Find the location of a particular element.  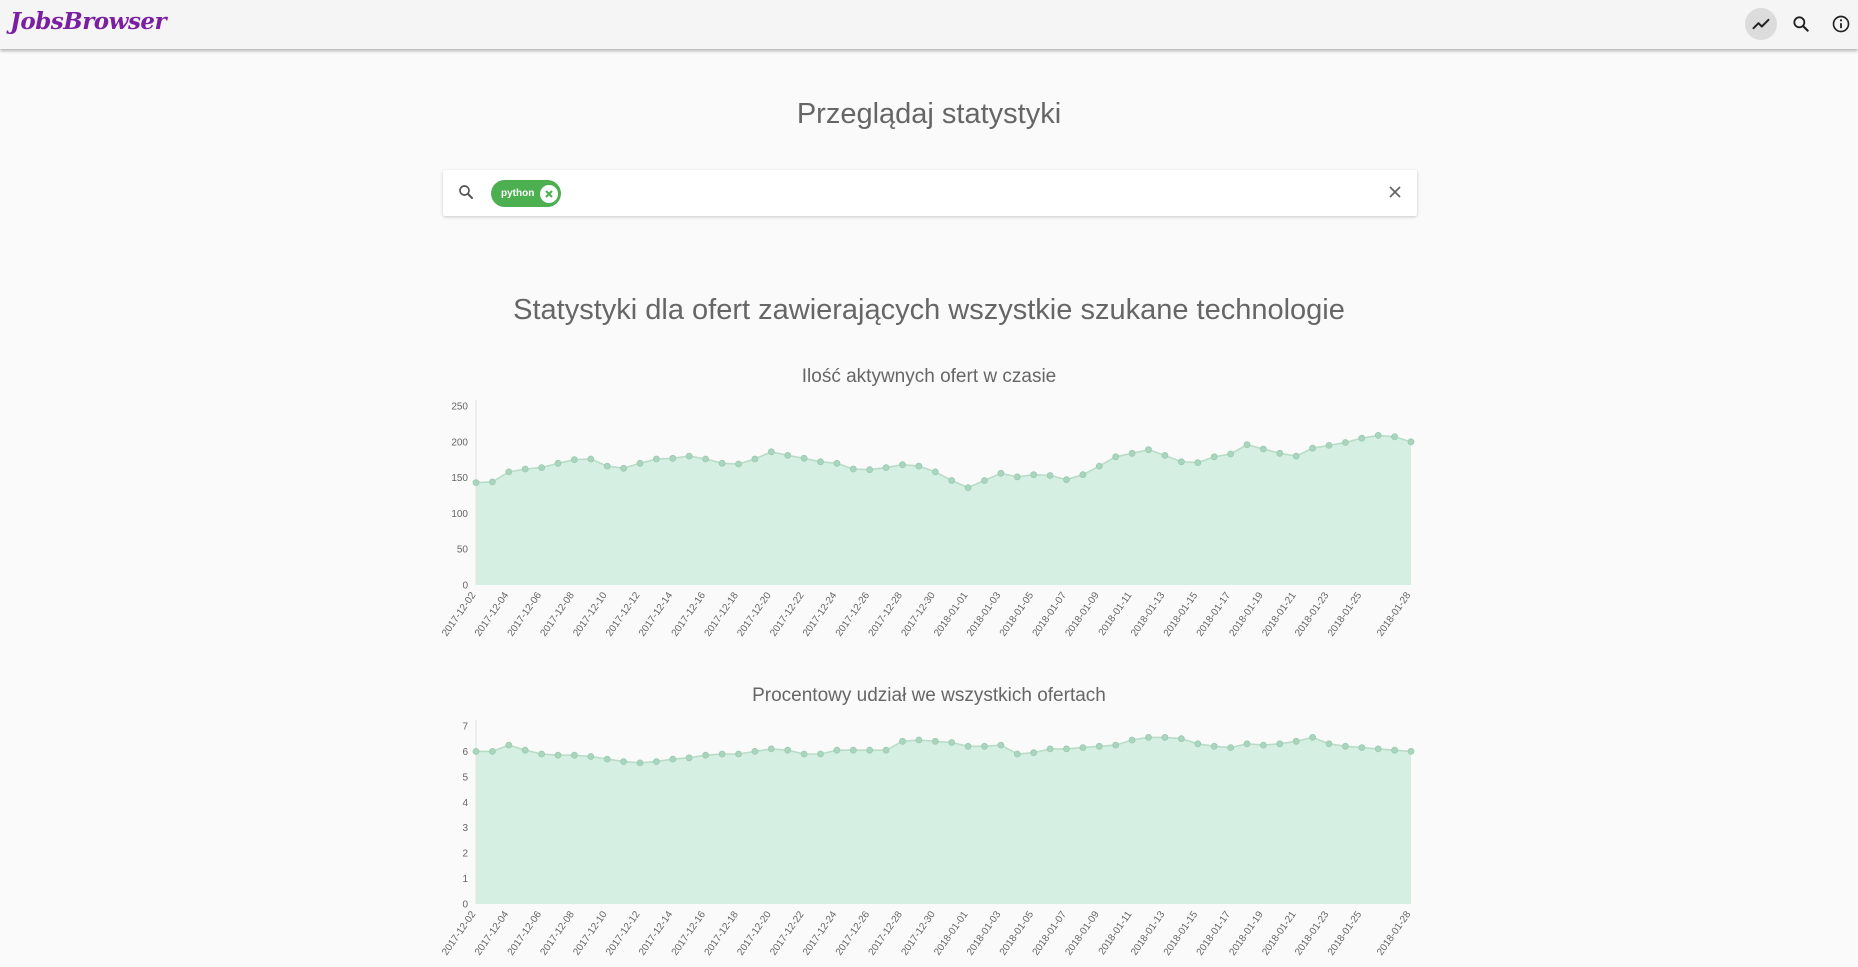

info-button is located at coordinates (1841, 24).